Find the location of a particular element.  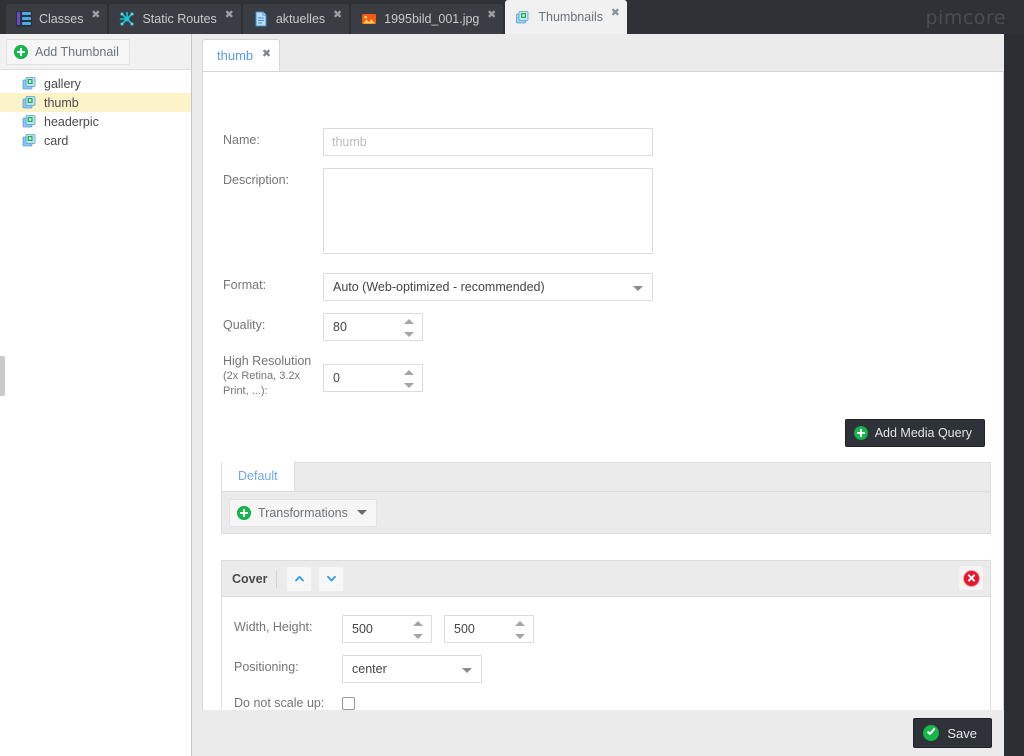

field-row-width-height: Width, Height: 500 500 is located at coordinates (612, 629).